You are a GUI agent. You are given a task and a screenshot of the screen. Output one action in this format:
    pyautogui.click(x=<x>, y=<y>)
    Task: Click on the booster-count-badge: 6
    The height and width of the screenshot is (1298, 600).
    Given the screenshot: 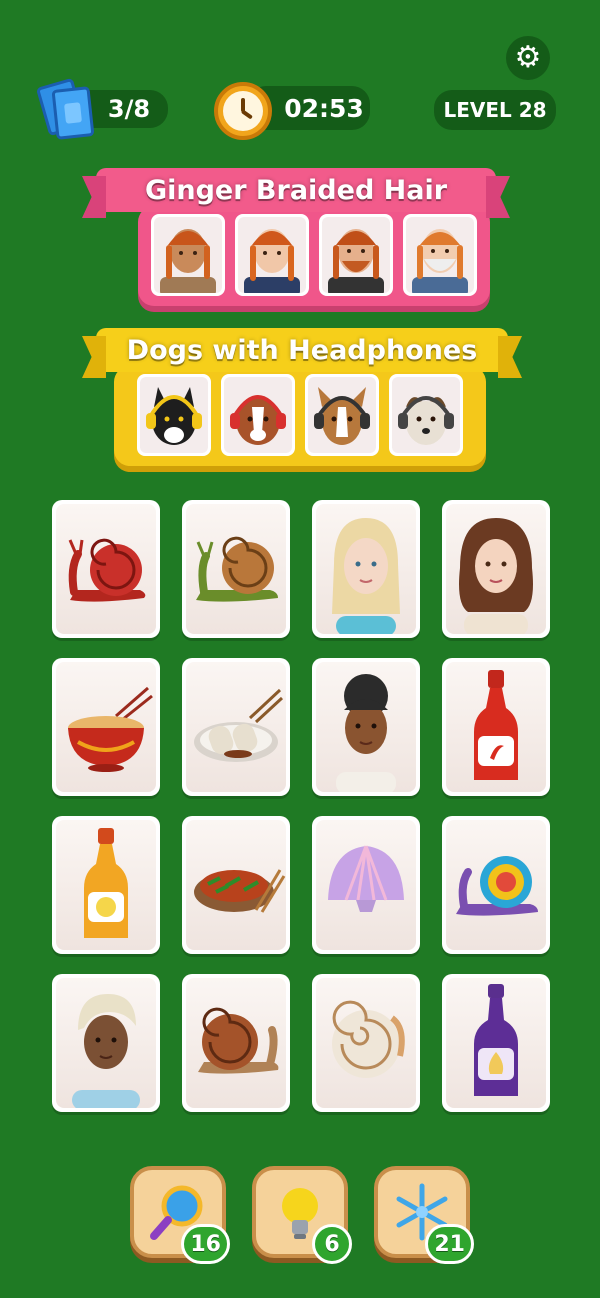 What is the action you would take?
    pyautogui.click(x=332, y=1244)
    